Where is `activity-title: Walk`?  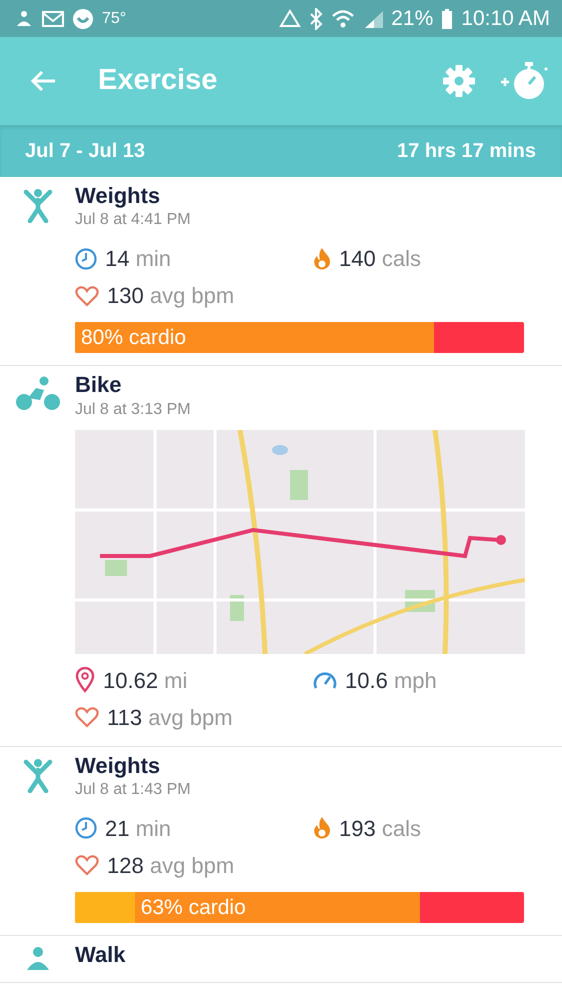
activity-title: Walk is located at coordinates (101, 955).